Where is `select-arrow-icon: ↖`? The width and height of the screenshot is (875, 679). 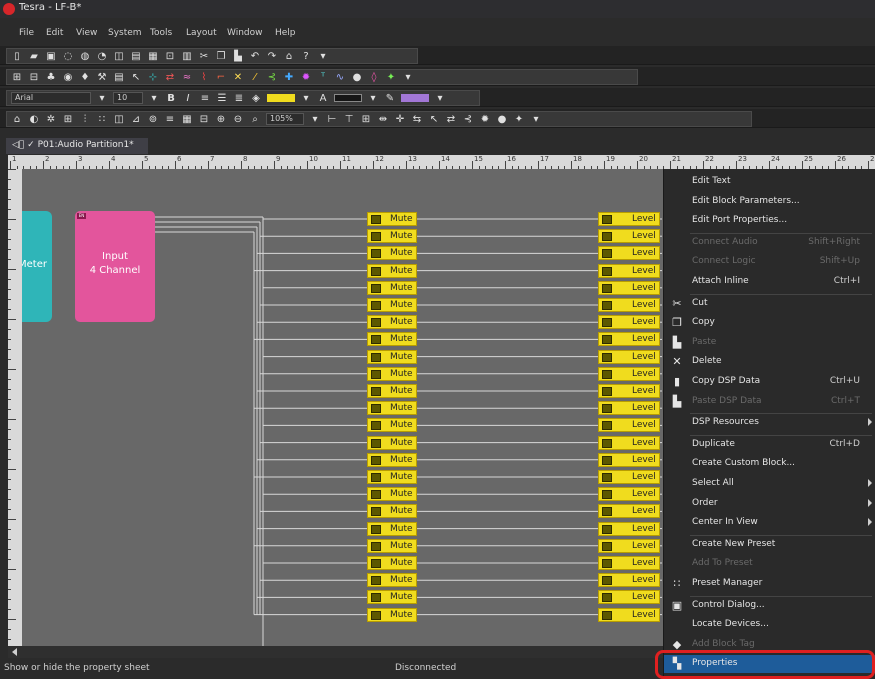 select-arrow-icon: ↖ is located at coordinates (136, 77).